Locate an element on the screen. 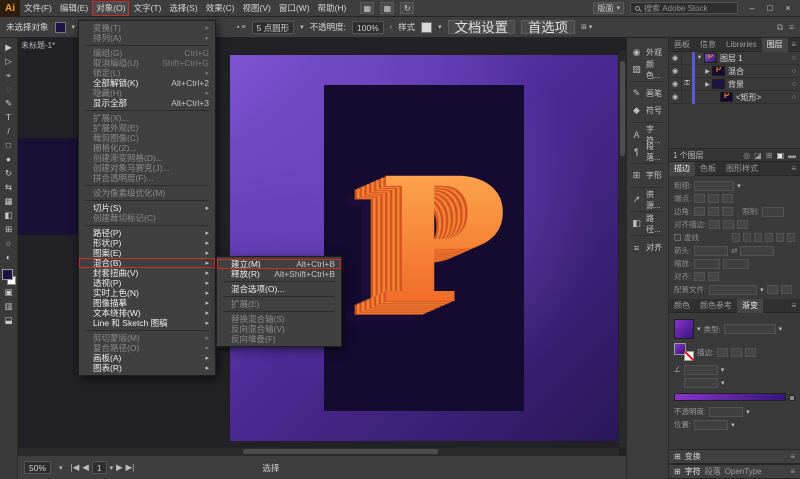 The height and width of the screenshot is (479, 800). next-artboard-button: ▶ is located at coordinates (119, 467).